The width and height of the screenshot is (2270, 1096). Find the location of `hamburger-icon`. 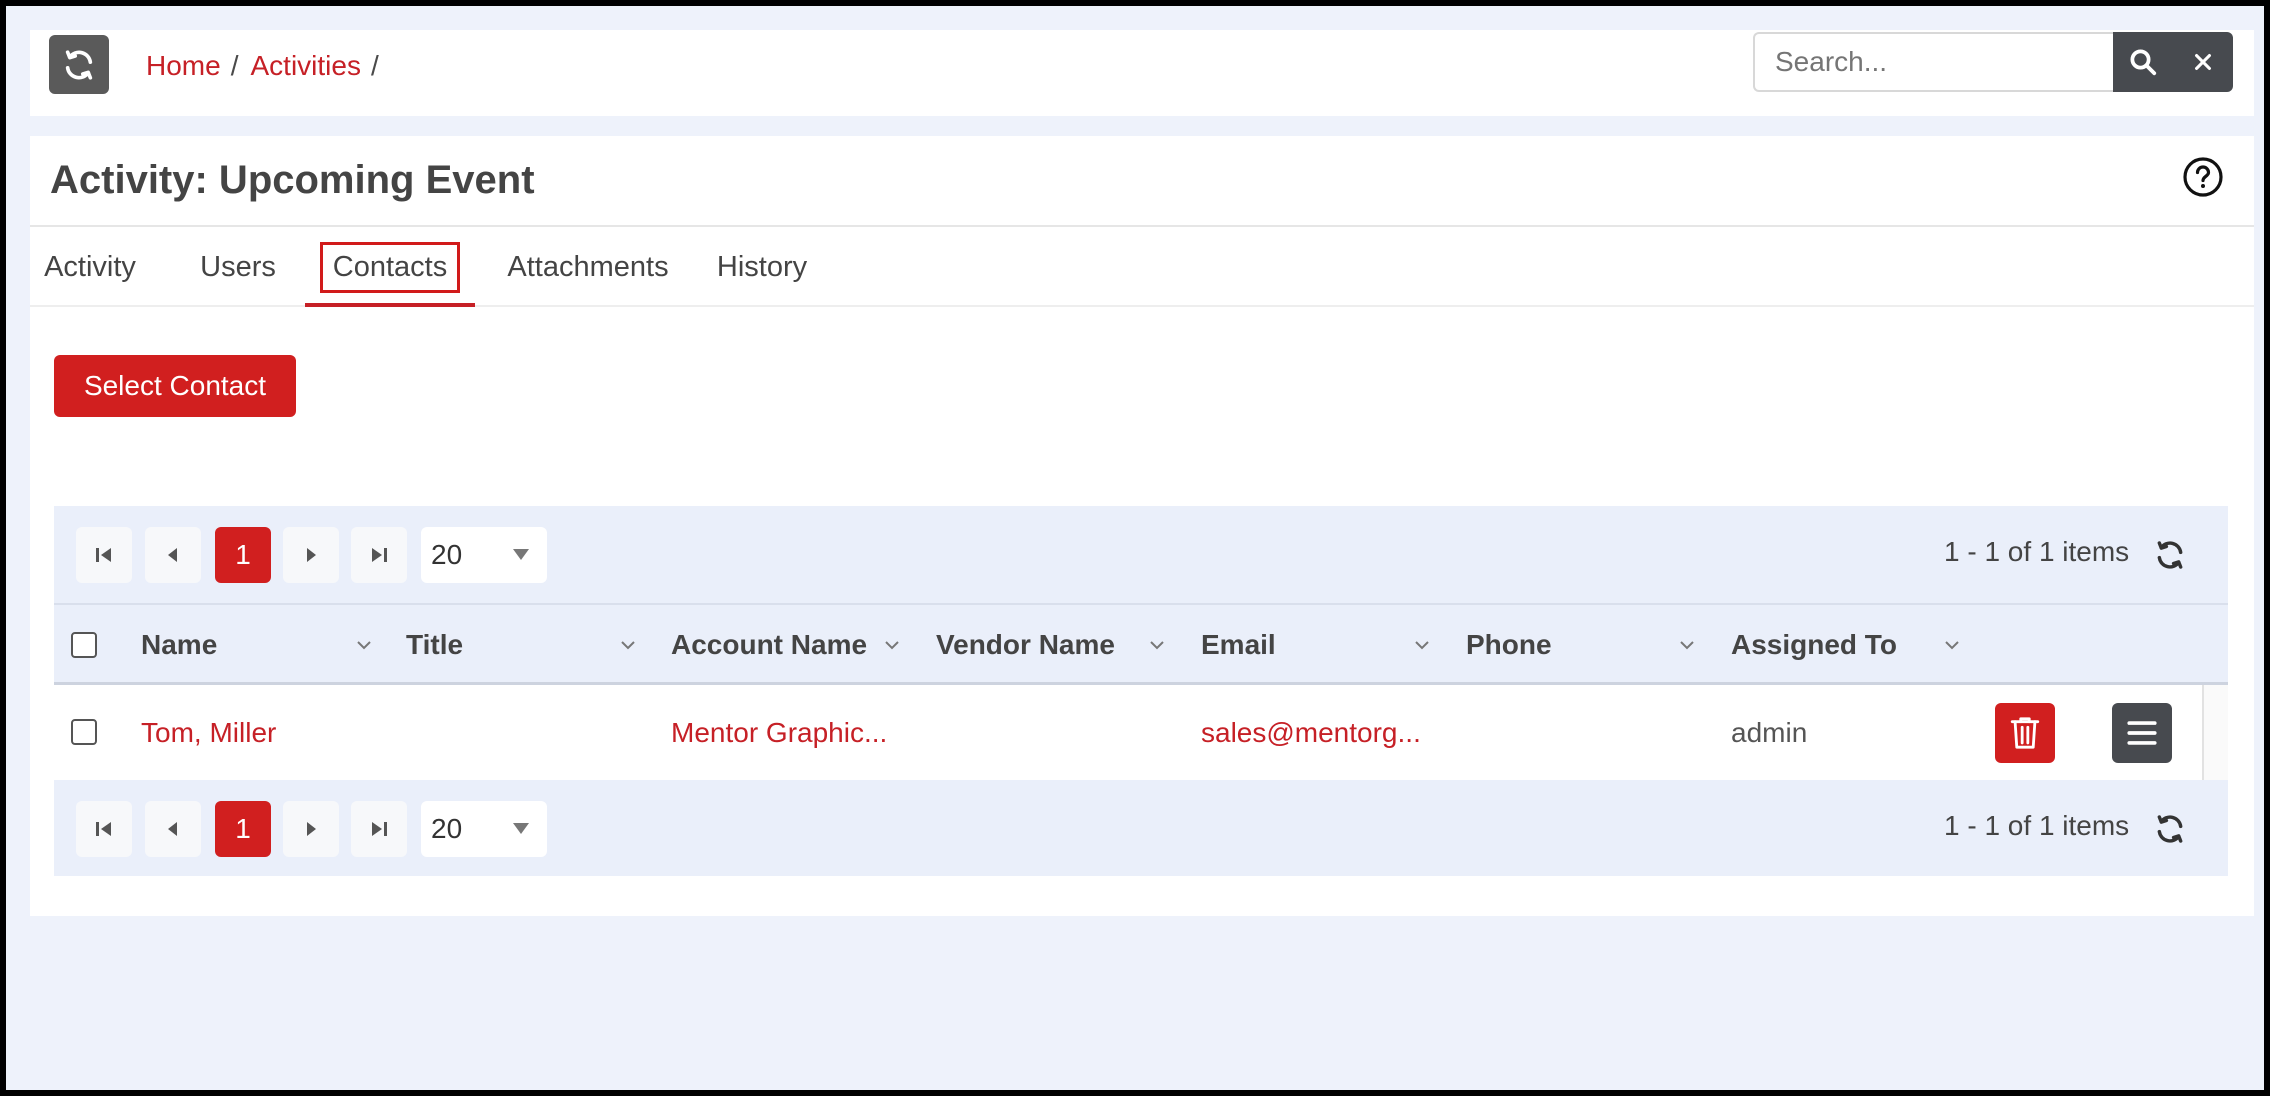

hamburger-icon is located at coordinates (2142, 733).